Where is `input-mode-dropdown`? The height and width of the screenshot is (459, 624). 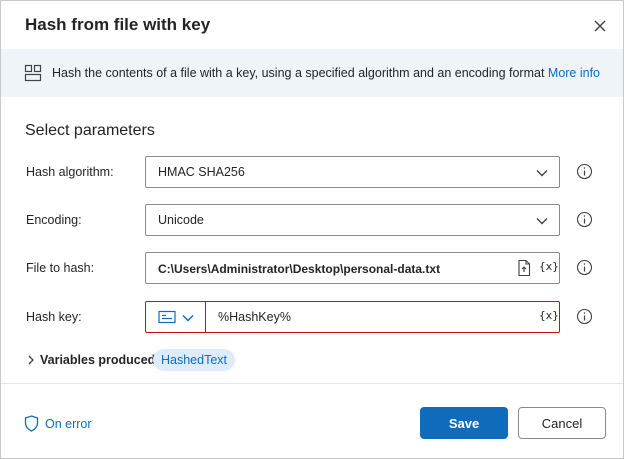 input-mode-dropdown is located at coordinates (176, 317).